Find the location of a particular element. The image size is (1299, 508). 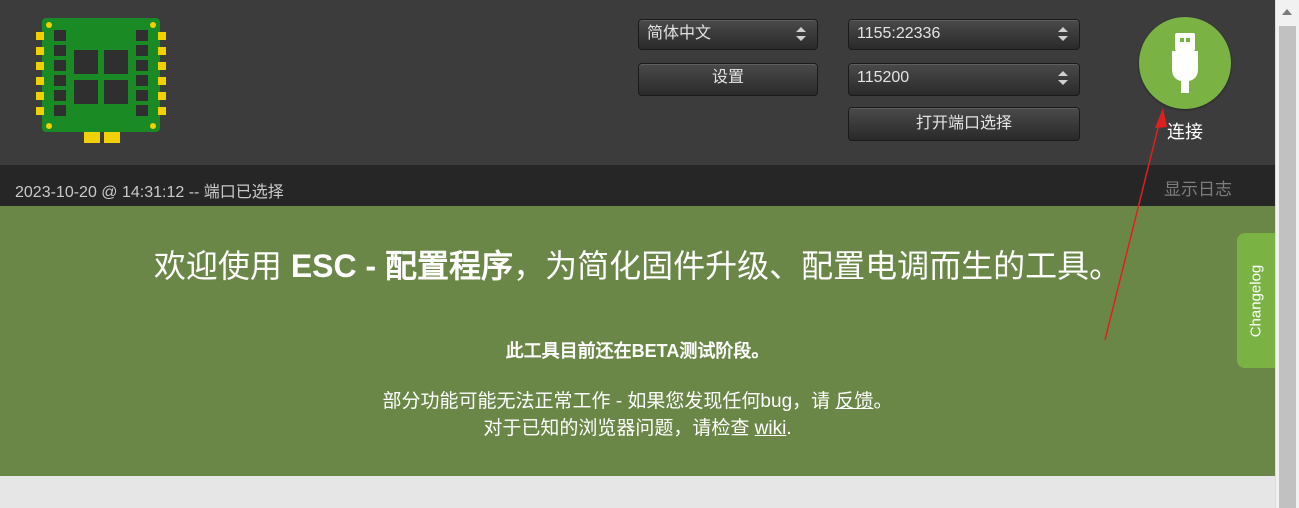

browser-issues-line: 对于已知的浏览器问题，请检查 wiki. is located at coordinates (637, 426).